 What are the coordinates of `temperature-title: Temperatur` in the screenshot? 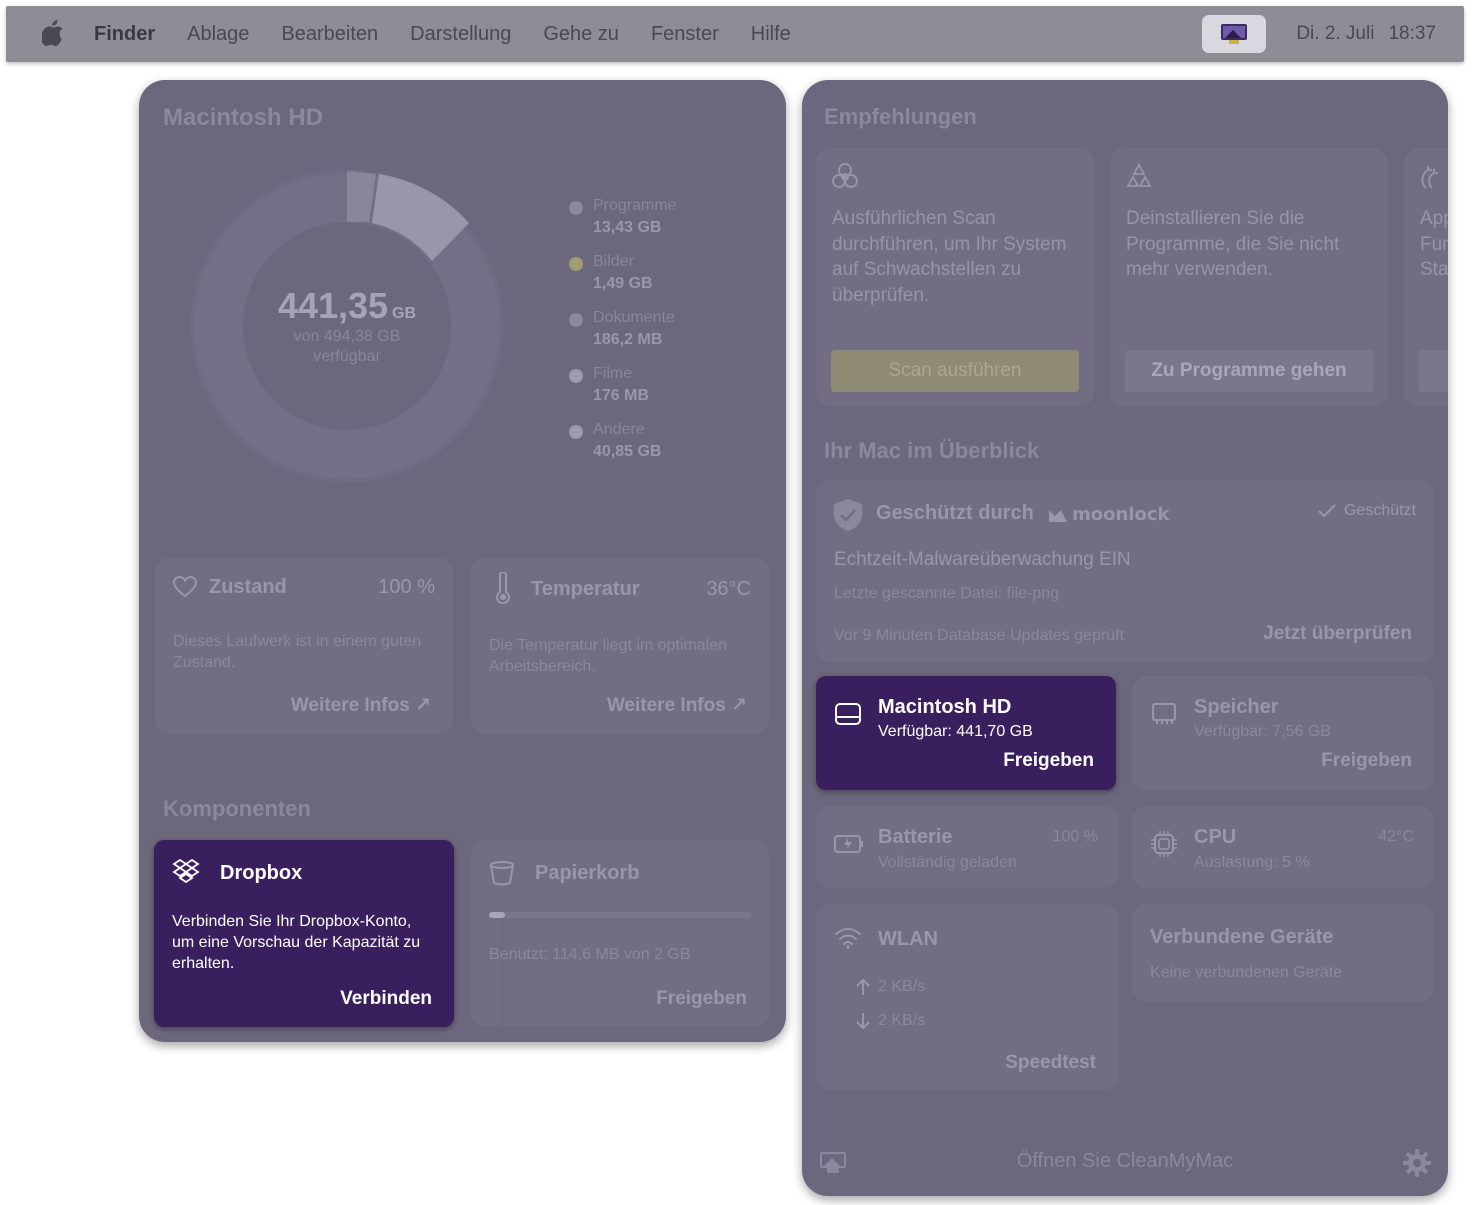 It's located at (585, 589).